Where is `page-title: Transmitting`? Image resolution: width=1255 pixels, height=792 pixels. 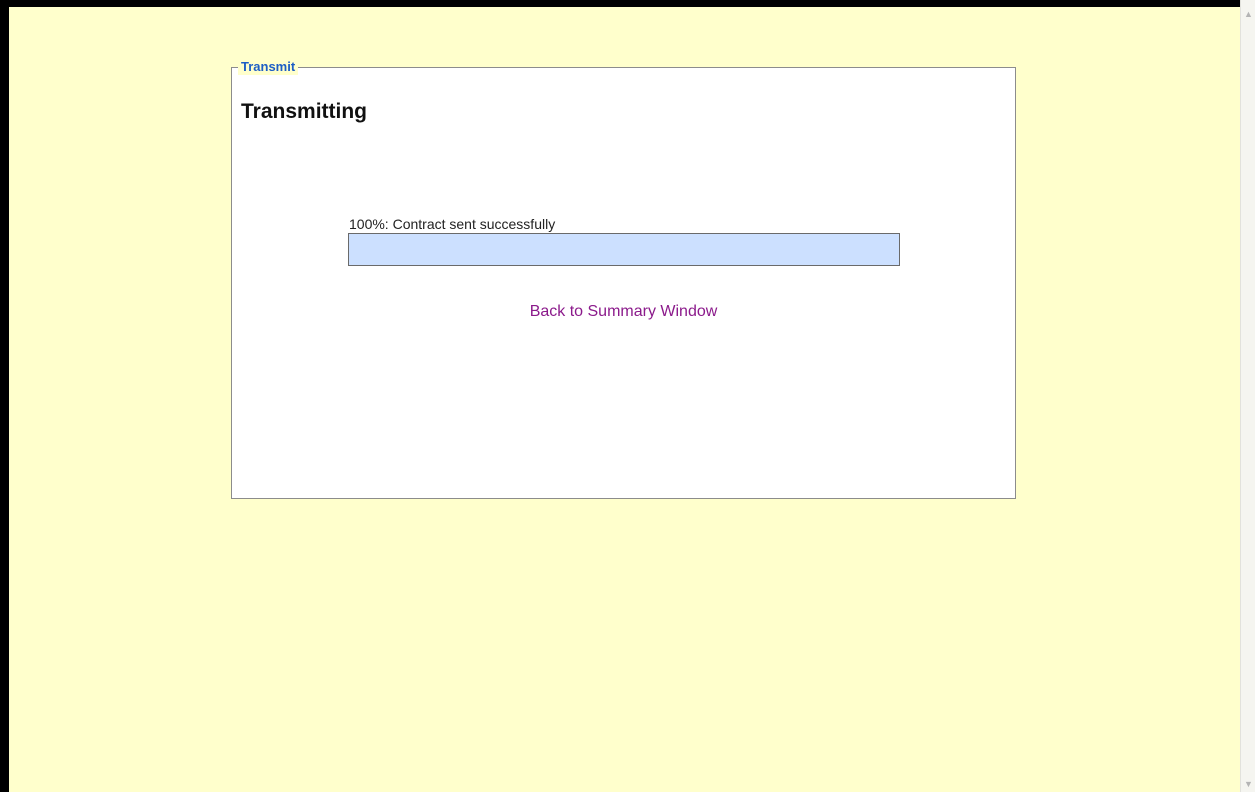
page-title: Transmitting is located at coordinates (304, 111).